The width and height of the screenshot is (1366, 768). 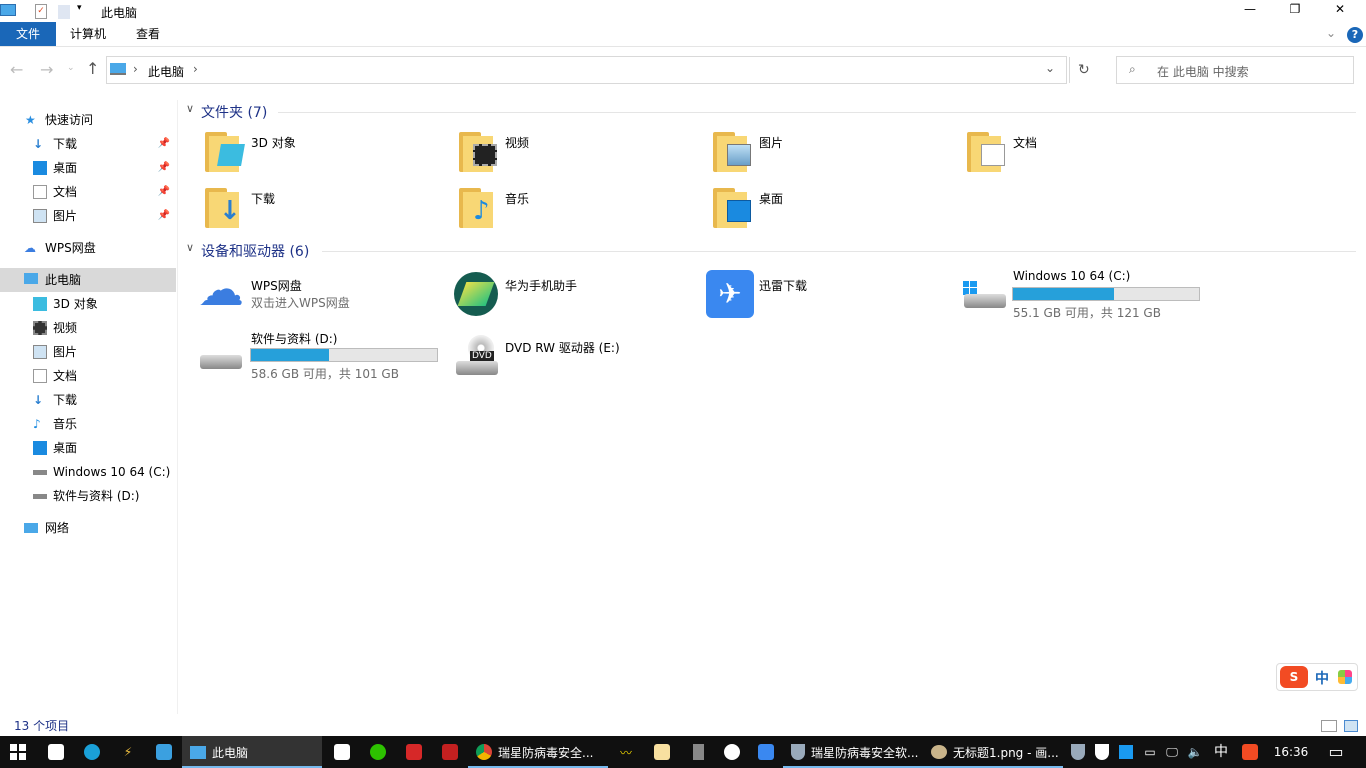 What do you see at coordinates (798, 752) in the screenshot?
I see `rising-shield-icon` at bounding box center [798, 752].